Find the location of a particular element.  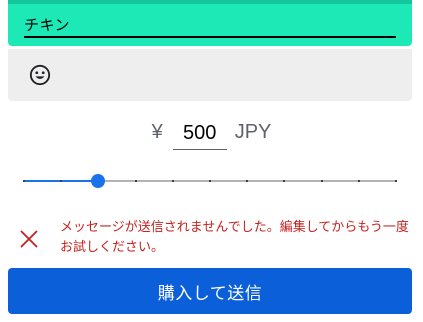

buy-button-label: 購入して送信 is located at coordinates (210, 293).